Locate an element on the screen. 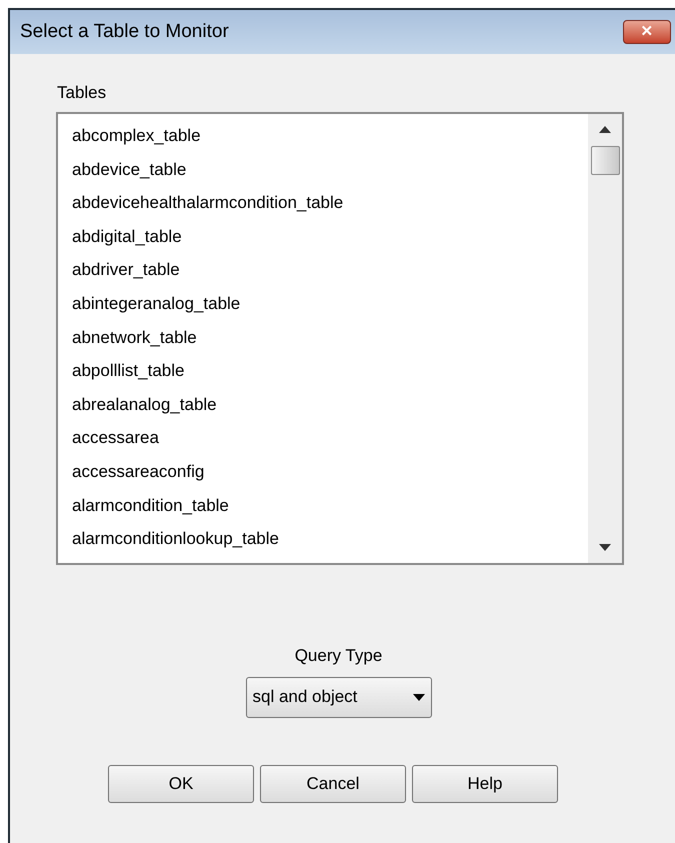 This screenshot has height=843, width=675. dialog-button: Cancel is located at coordinates (333, 783).